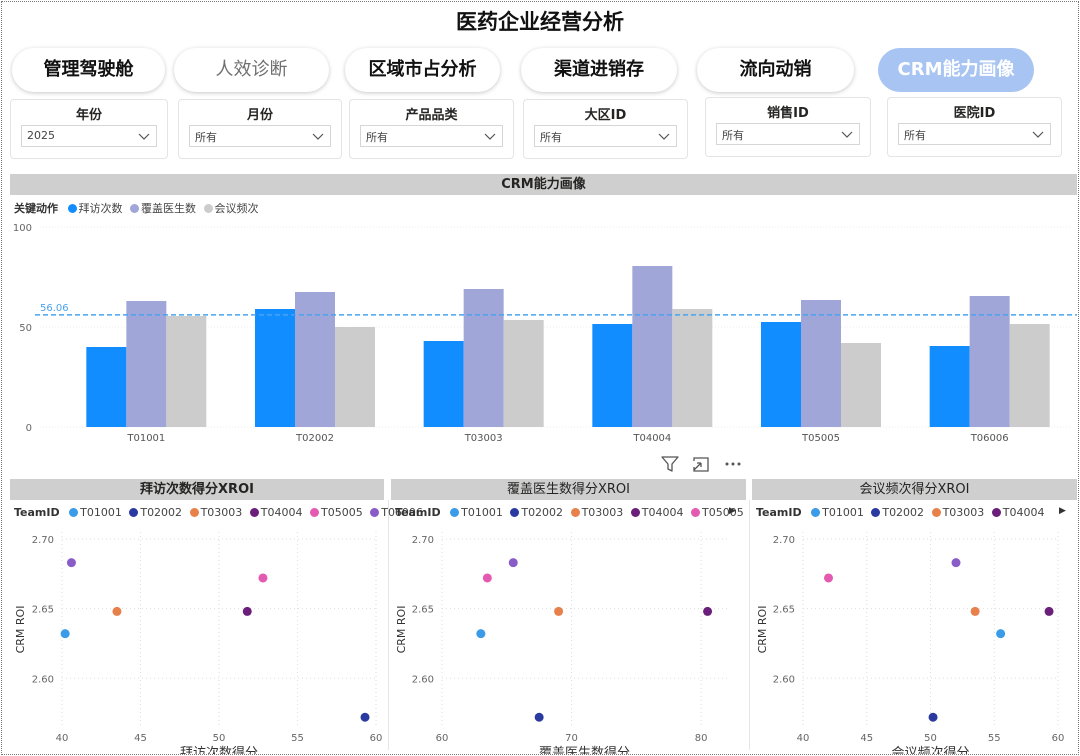  What do you see at coordinates (876, 512) in the screenshot?
I see `legend-dot-t02002` at bounding box center [876, 512].